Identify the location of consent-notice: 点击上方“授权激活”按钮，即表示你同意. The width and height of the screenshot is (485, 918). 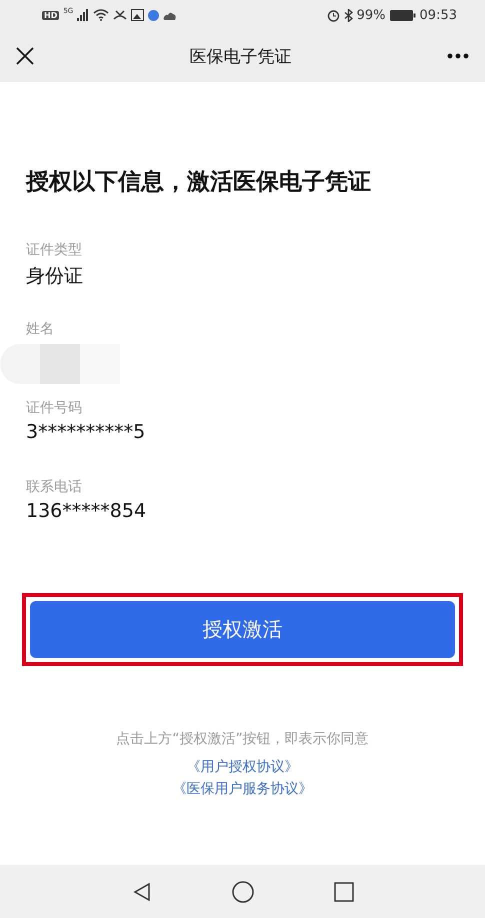
(242, 739).